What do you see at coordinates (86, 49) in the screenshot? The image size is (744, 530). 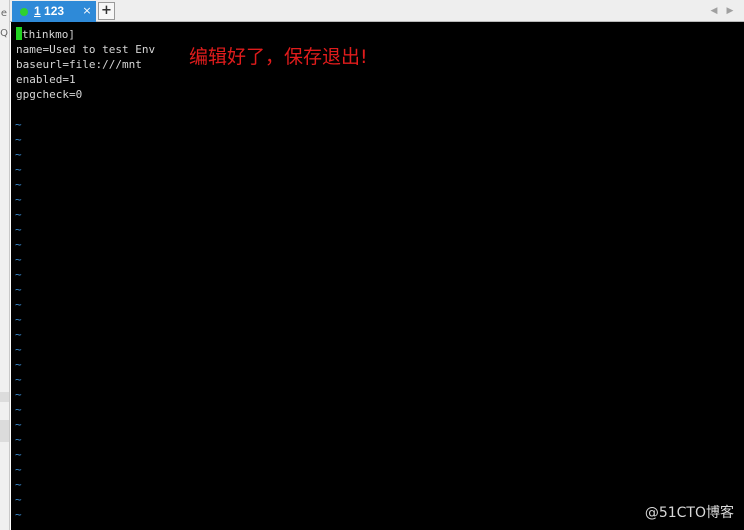 I see `editor-line-2: name=Used to test Env` at bounding box center [86, 49].